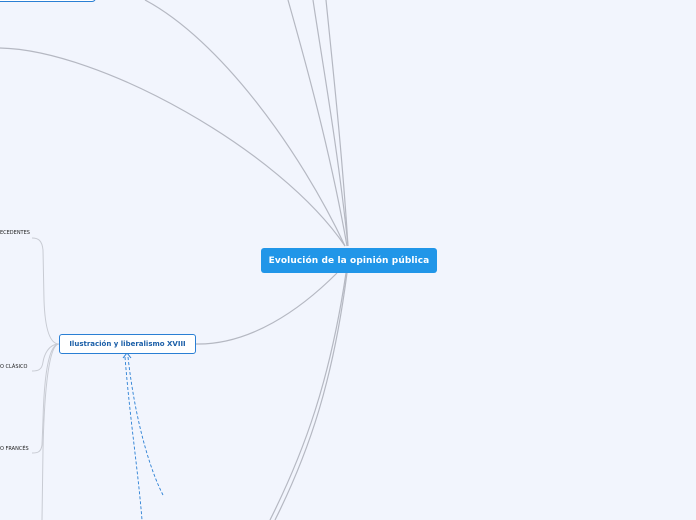 The image size is (696, 520). What do you see at coordinates (127, 344) in the screenshot?
I see `subtopic-node-ilustracion: Ilustración y liberalismo XVIII` at bounding box center [127, 344].